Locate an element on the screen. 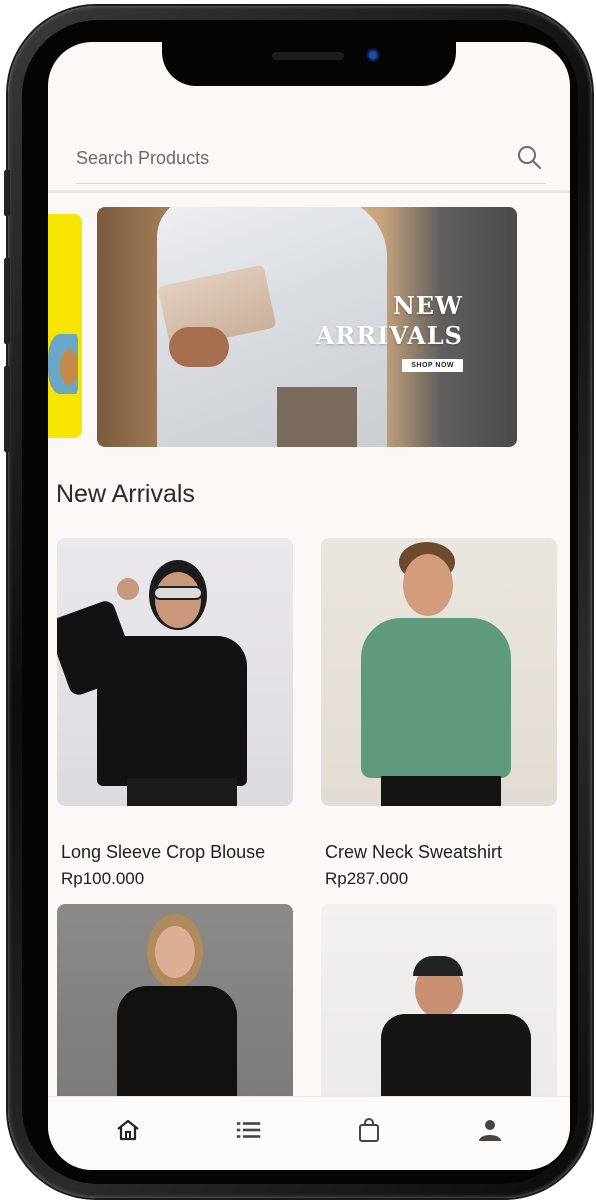 This screenshot has height=1202, width=596. banner-title-line2: ARRIVALS is located at coordinates (389, 335).